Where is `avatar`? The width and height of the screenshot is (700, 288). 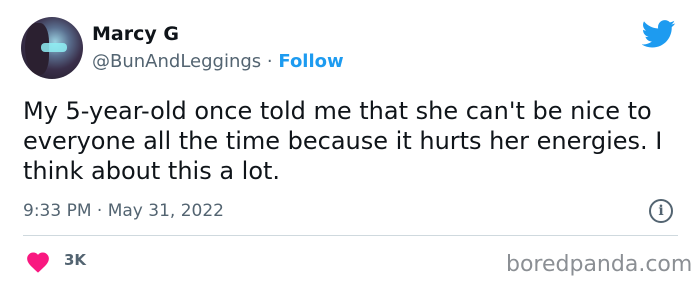
avatar is located at coordinates (52, 48).